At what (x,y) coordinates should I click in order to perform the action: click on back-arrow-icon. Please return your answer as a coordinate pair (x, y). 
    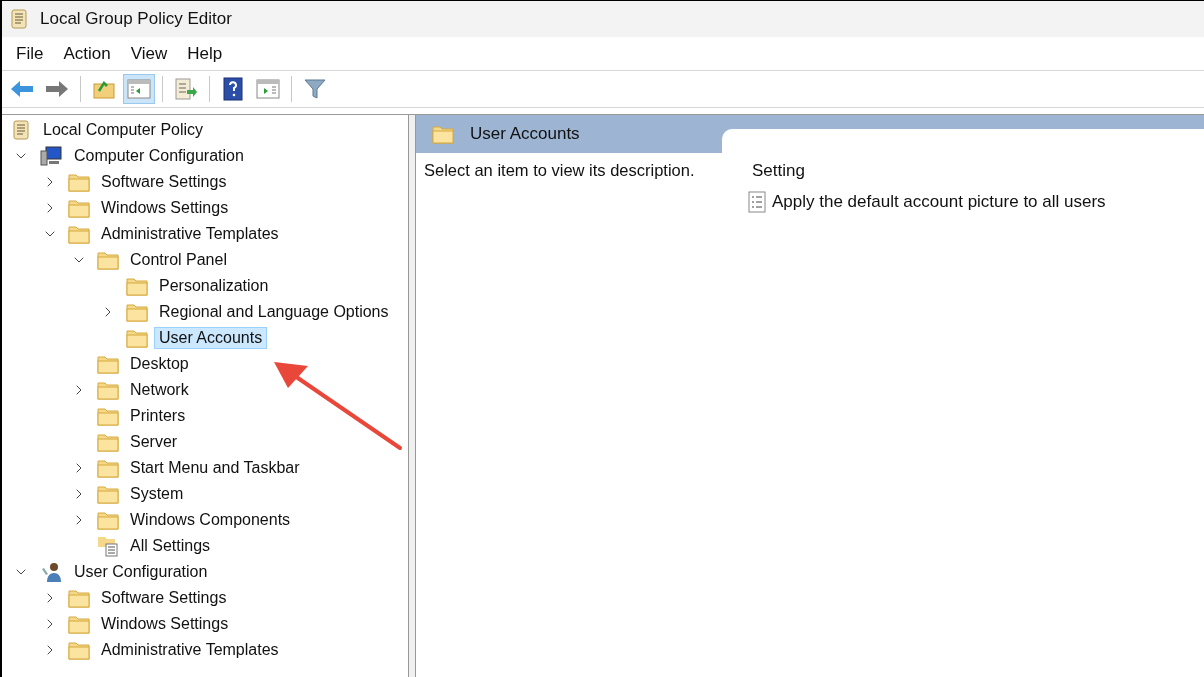
    Looking at the image, I should click on (22, 89).